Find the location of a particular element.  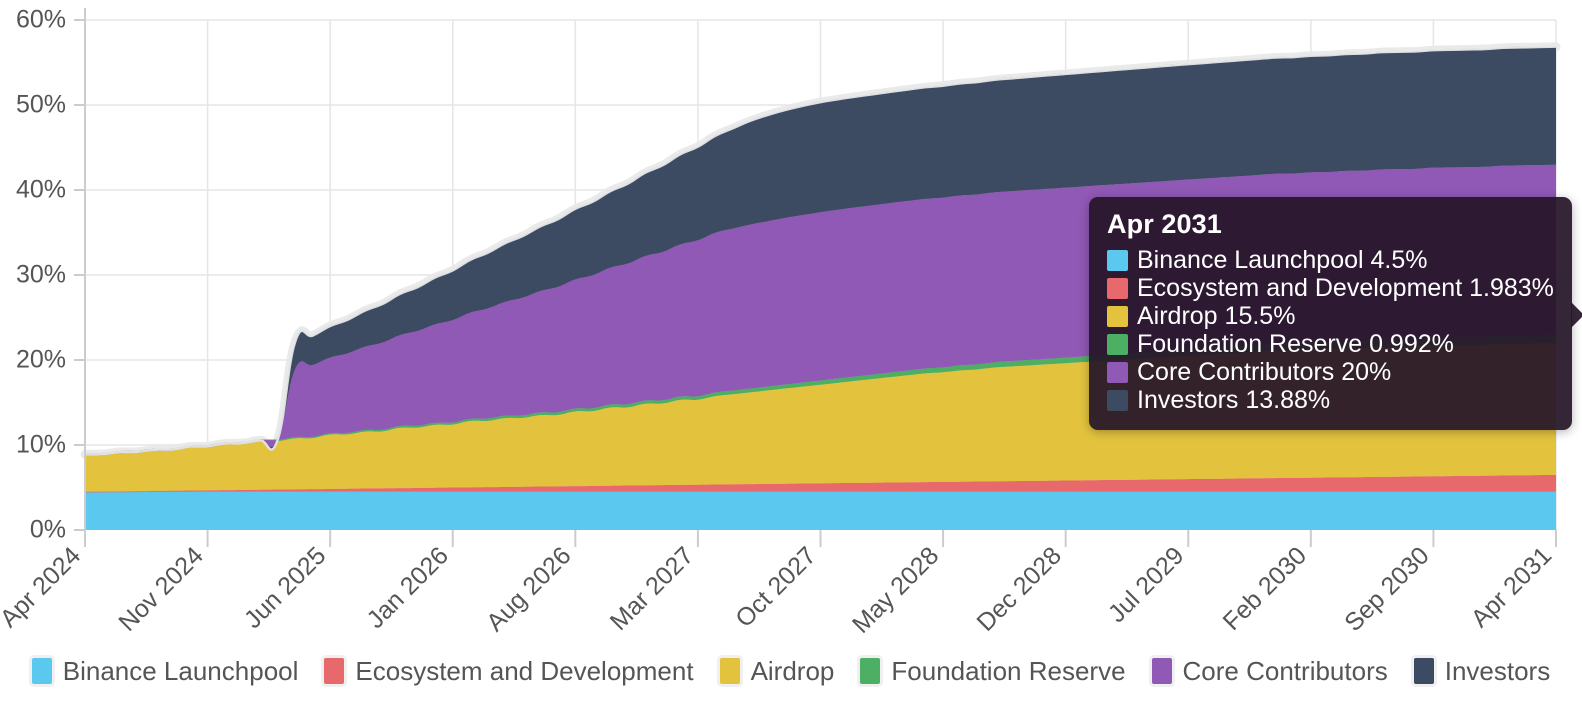

legend-item-label: Core Contributors is located at coordinates (1285, 670).